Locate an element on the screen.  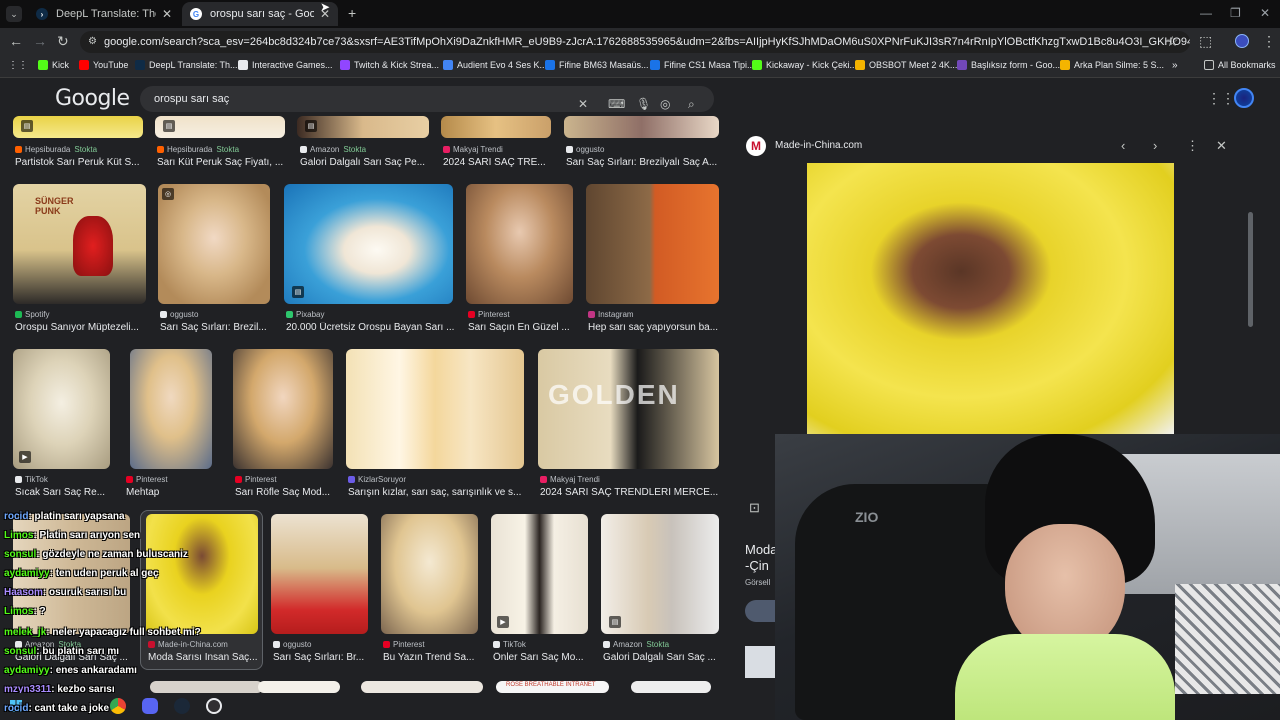
lens-icon: ◎ is located at coordinates (665, 104).